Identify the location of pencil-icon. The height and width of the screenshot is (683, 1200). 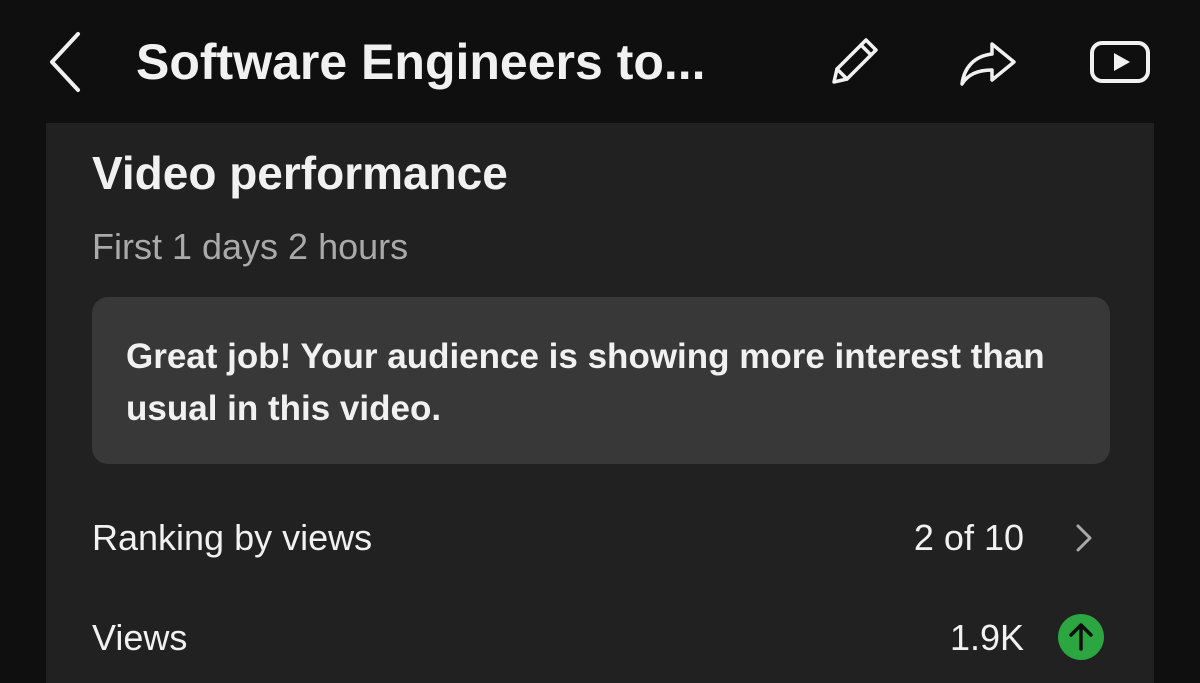
(855, 61).